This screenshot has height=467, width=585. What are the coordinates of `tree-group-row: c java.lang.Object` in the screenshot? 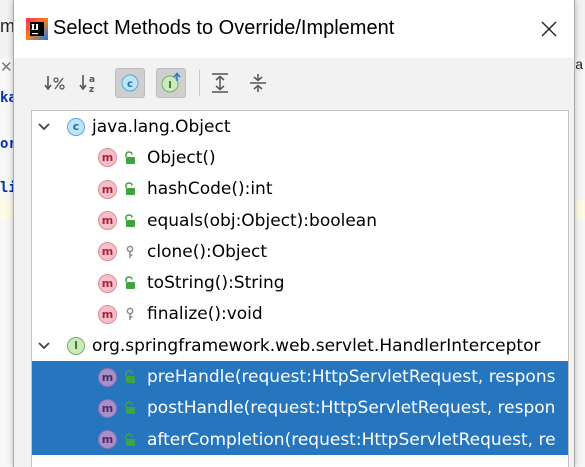 It's located at (300, 126).